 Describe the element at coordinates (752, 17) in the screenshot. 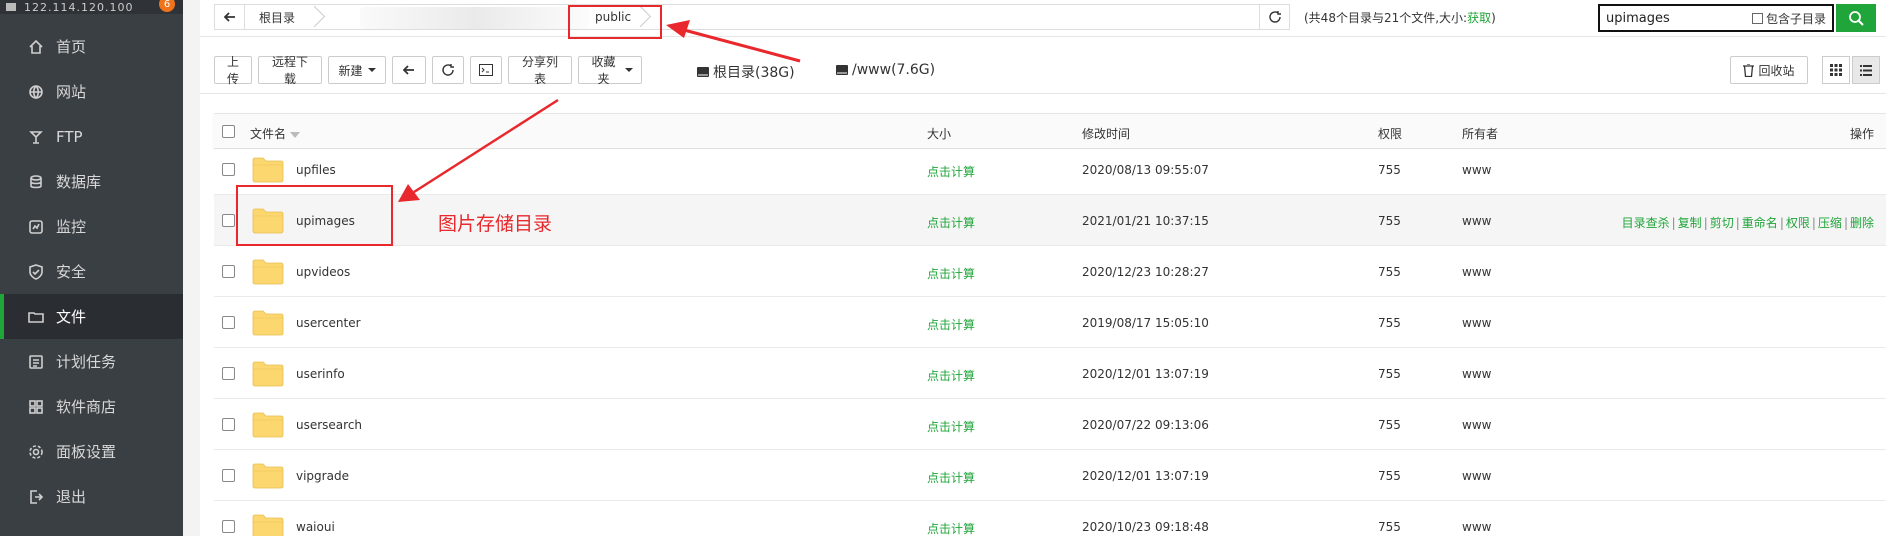

I see `path-bar: 根目录 public` at that location.